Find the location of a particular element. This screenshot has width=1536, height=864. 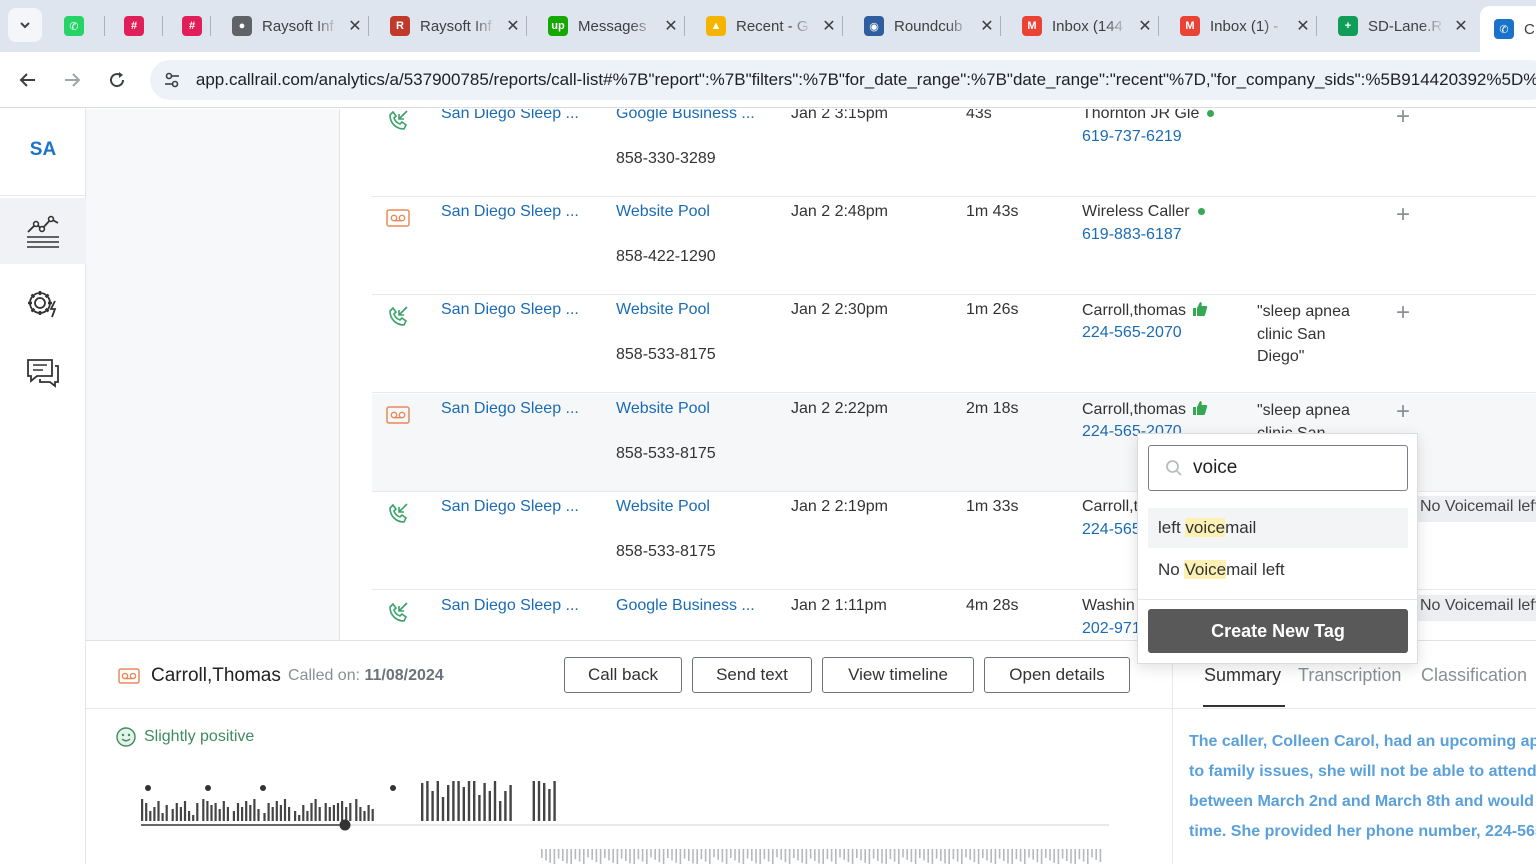

send-text-button: Send text is located at coordinates (752, 675).